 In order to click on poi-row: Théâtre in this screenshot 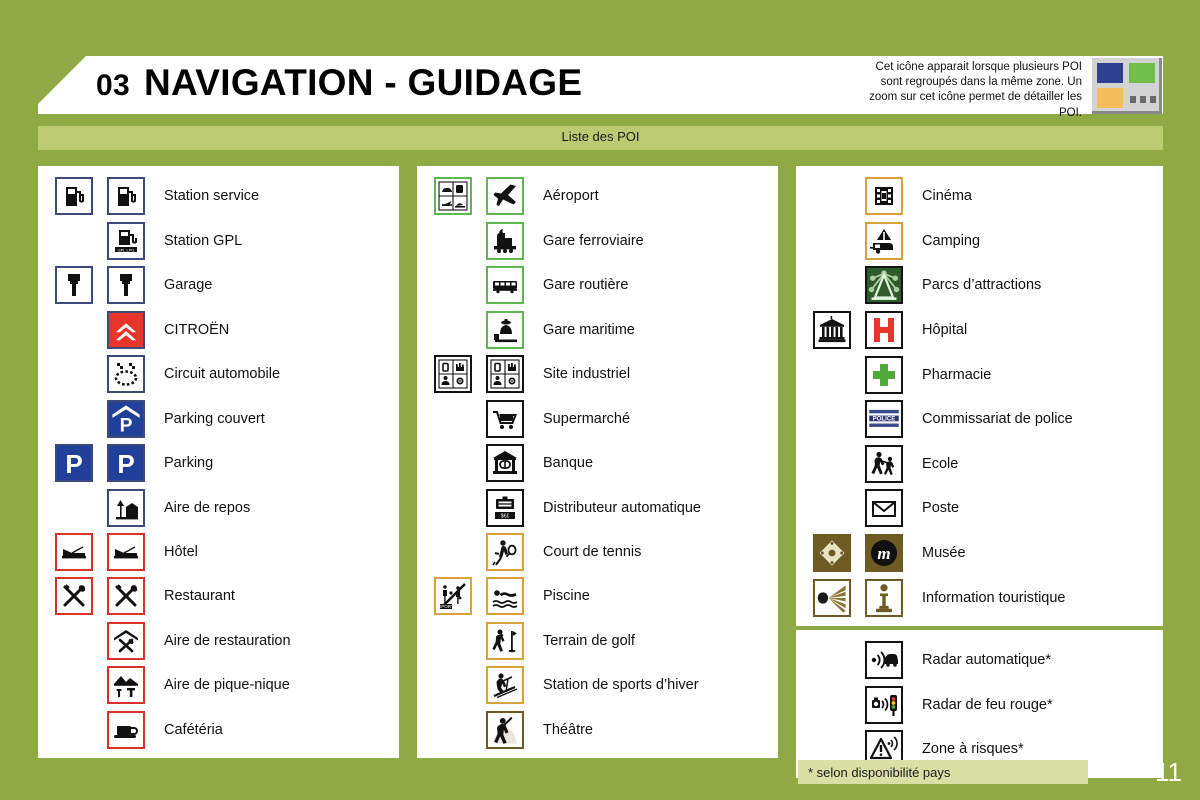, I will do `click(597, 730)`.